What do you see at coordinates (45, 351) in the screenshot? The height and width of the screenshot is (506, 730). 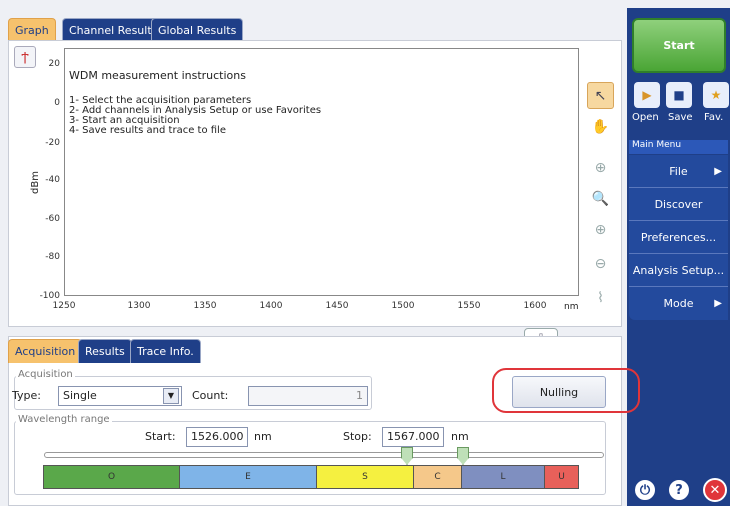 I see `tab-acquisition: Acquisition` at bounding box center [45, 351].